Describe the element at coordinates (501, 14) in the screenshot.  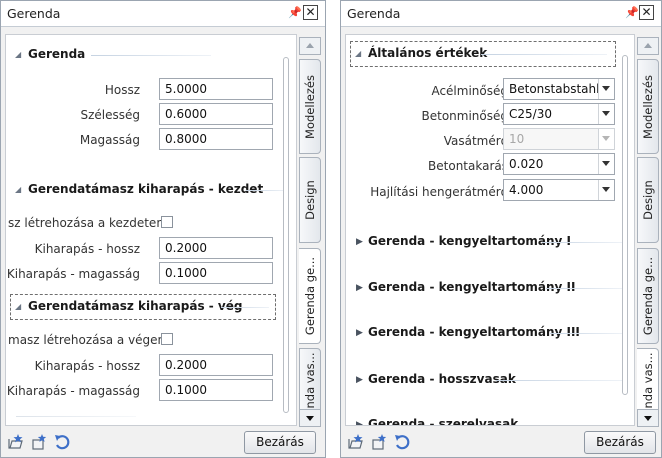
I see `right-title-bar: Gerenda 📌 ✕` at that location.